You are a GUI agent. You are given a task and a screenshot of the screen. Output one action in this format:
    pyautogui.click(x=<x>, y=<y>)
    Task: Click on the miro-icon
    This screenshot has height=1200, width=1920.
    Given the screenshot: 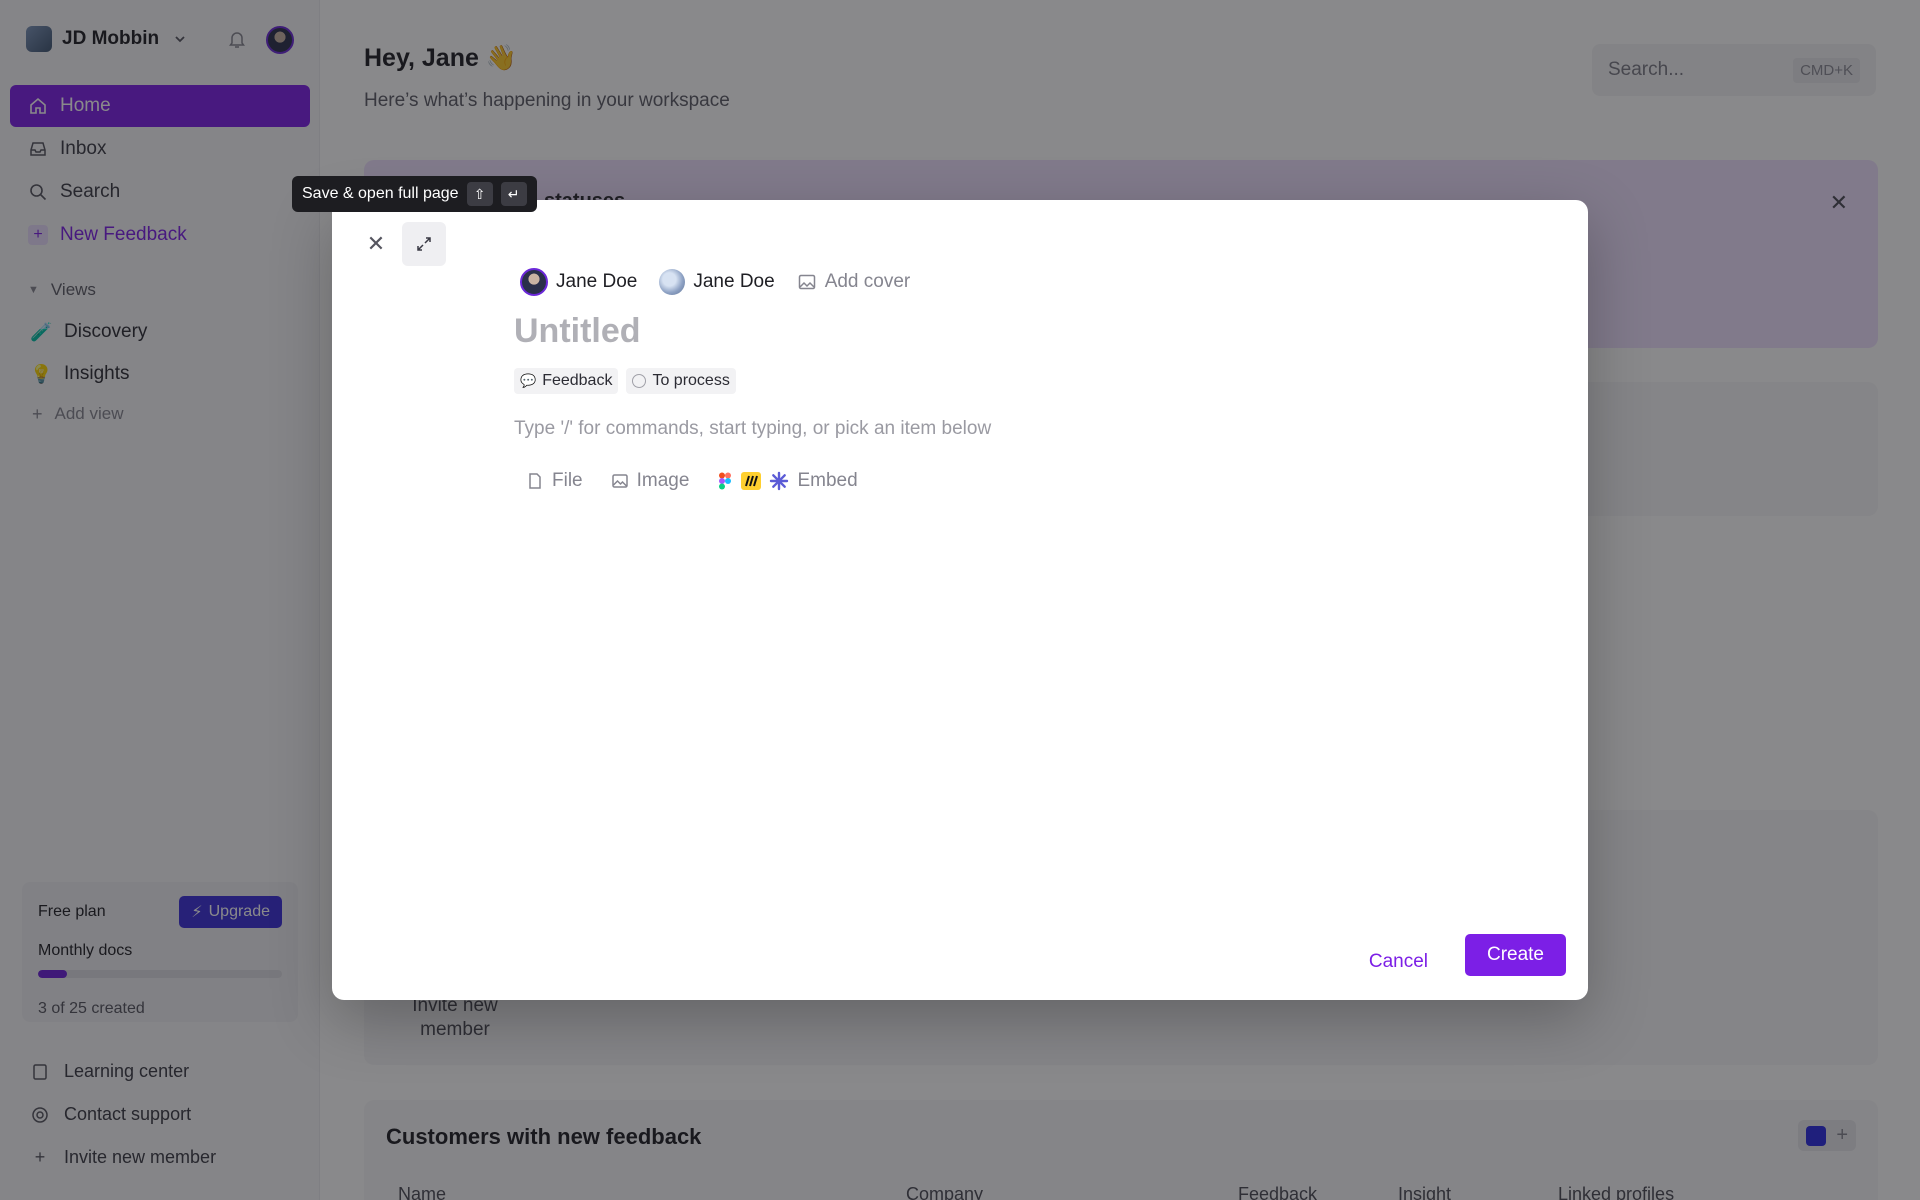 What is the action you would take?
    pyautogui.click(x=751, y=481)
    